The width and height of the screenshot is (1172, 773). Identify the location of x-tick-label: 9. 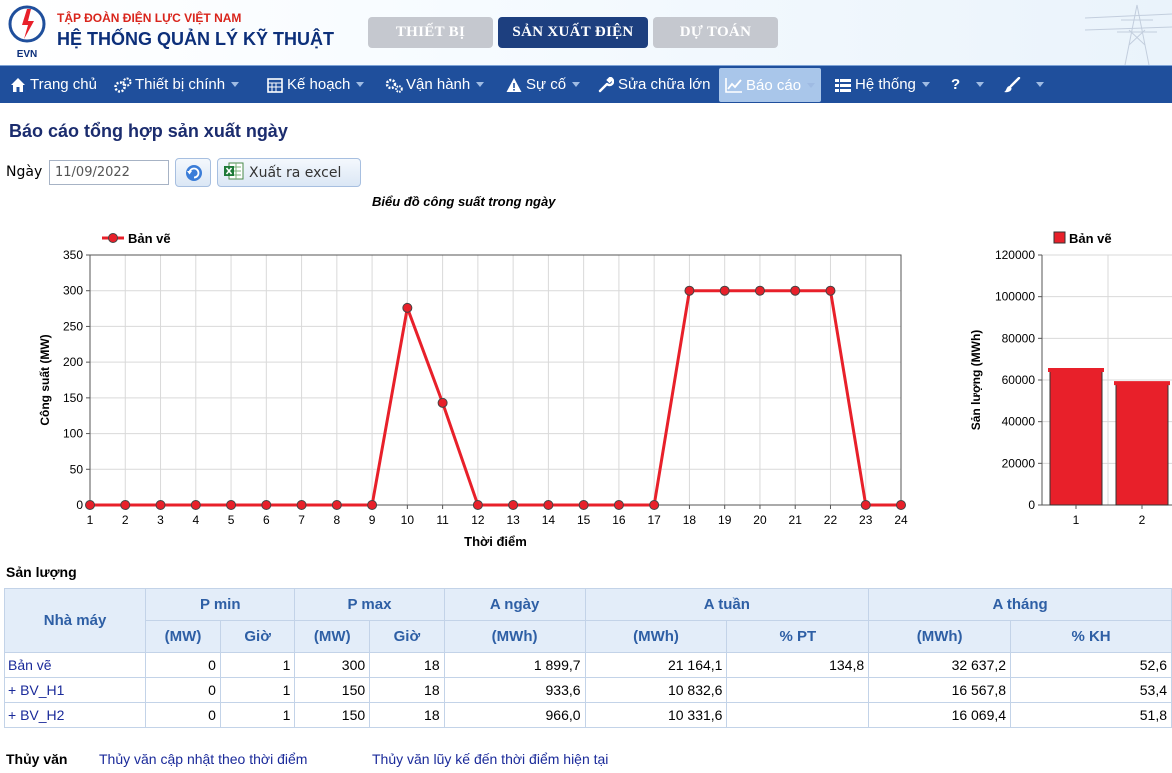
(372, 520).